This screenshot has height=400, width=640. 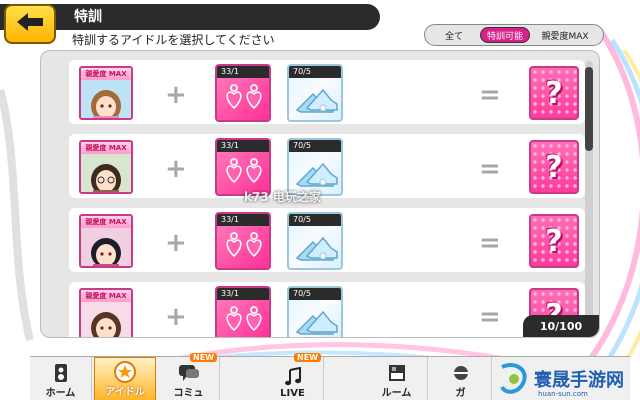 What do you see at coordinates (461, 373) in the screenshot?
I see `gacha-icon` at bounding box center [461, 373].